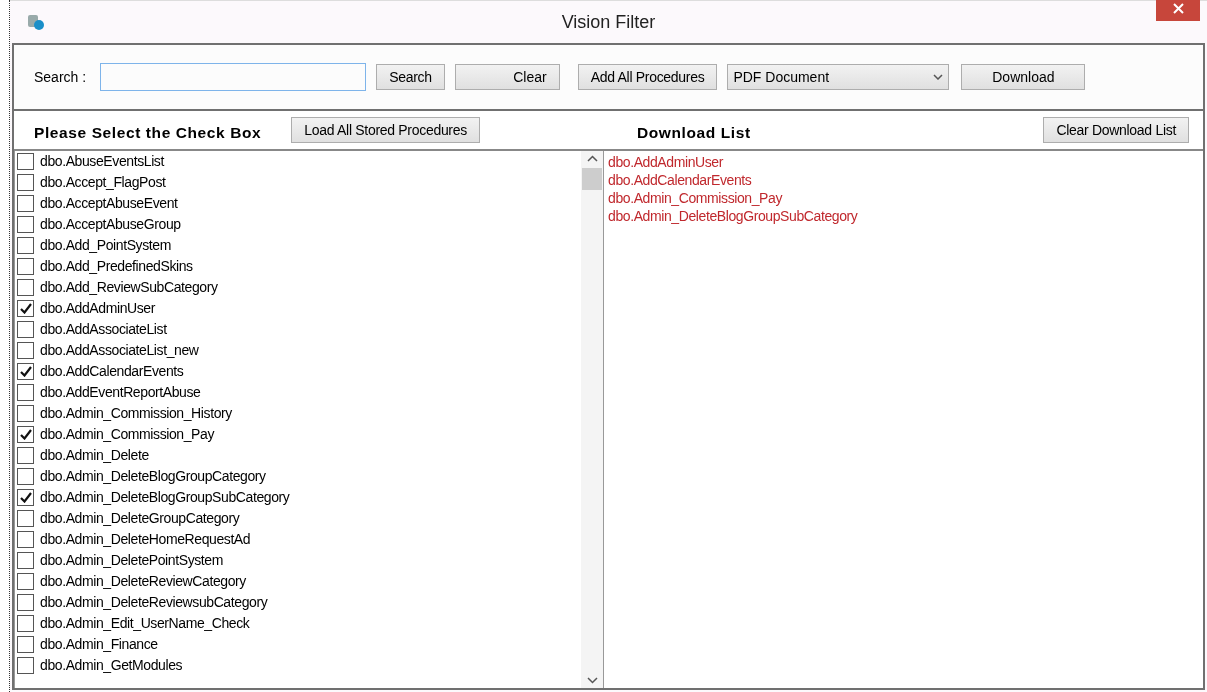 Image resolution: width=1207 pixels, height=692 pixels. What do you see at coordinates (111, 665) in the screenshot?
I see `procedure-name: dbo.Admin_GetModules` at bounding box center [111, 665].